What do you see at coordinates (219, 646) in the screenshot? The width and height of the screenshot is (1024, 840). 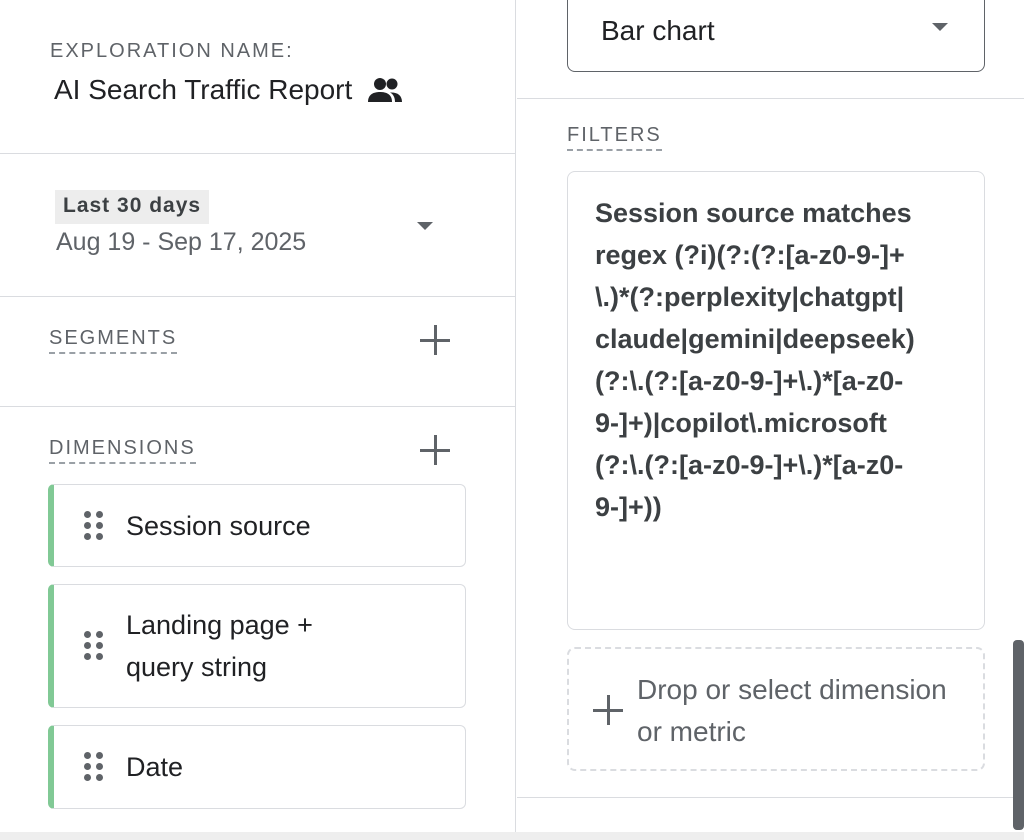 I see `dimension-label: Landing page + query string` at bounding box center [219, 646].